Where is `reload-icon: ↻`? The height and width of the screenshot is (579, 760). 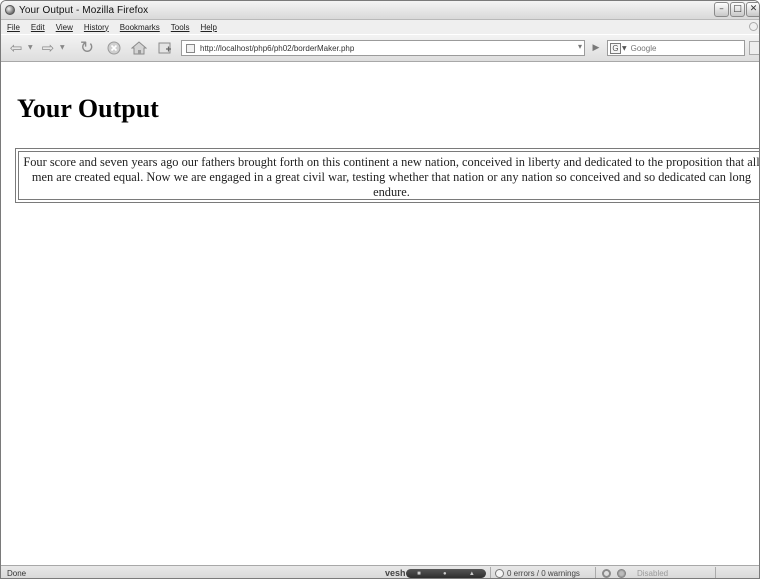 reload-icon: ↻ is located at coordinates (87, 48).